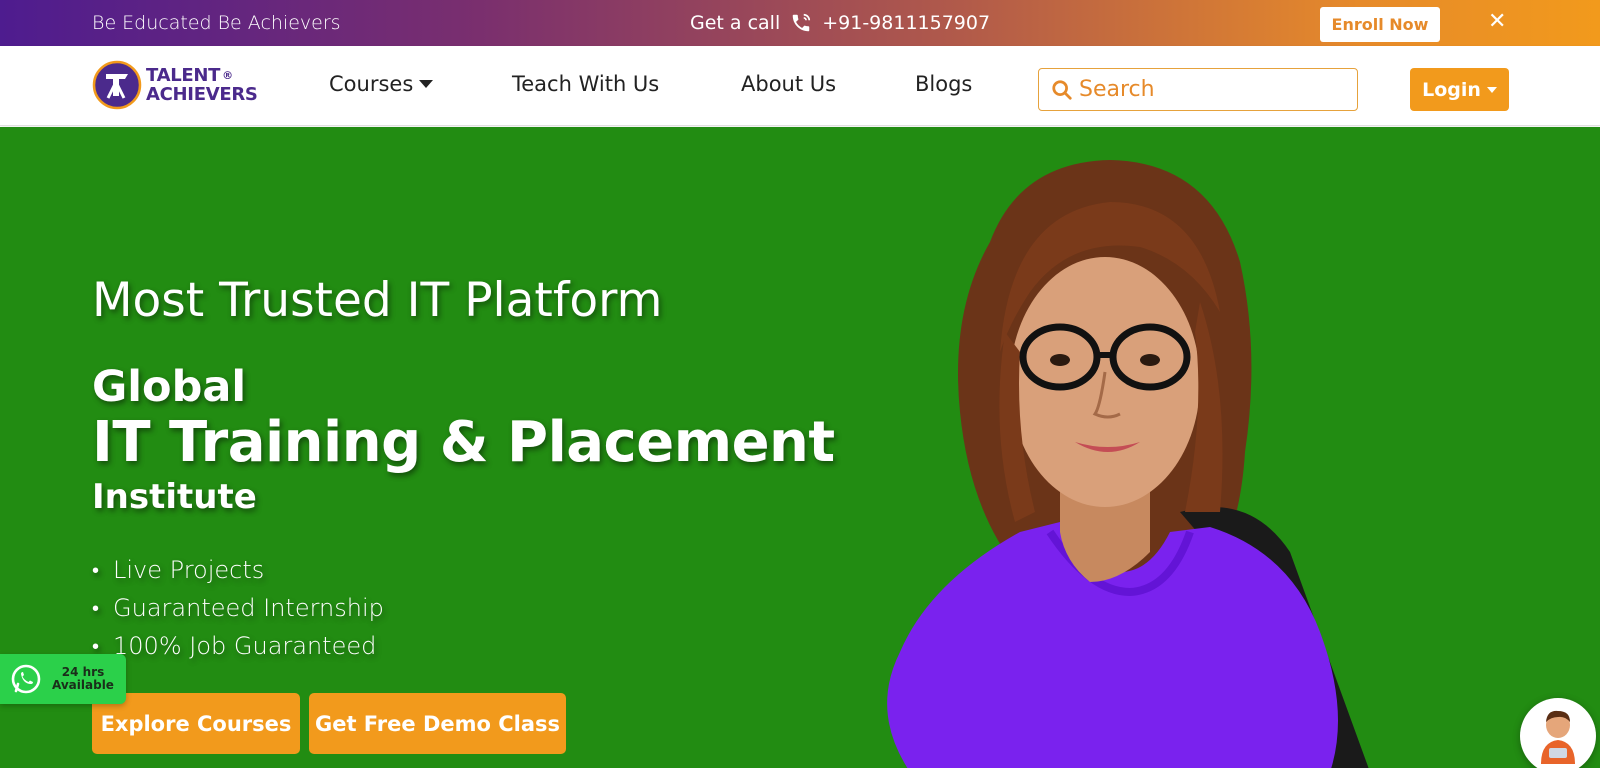 The width and height of the screenshot is (1600, 768). I want to click on search-input, so click(1209, 89).